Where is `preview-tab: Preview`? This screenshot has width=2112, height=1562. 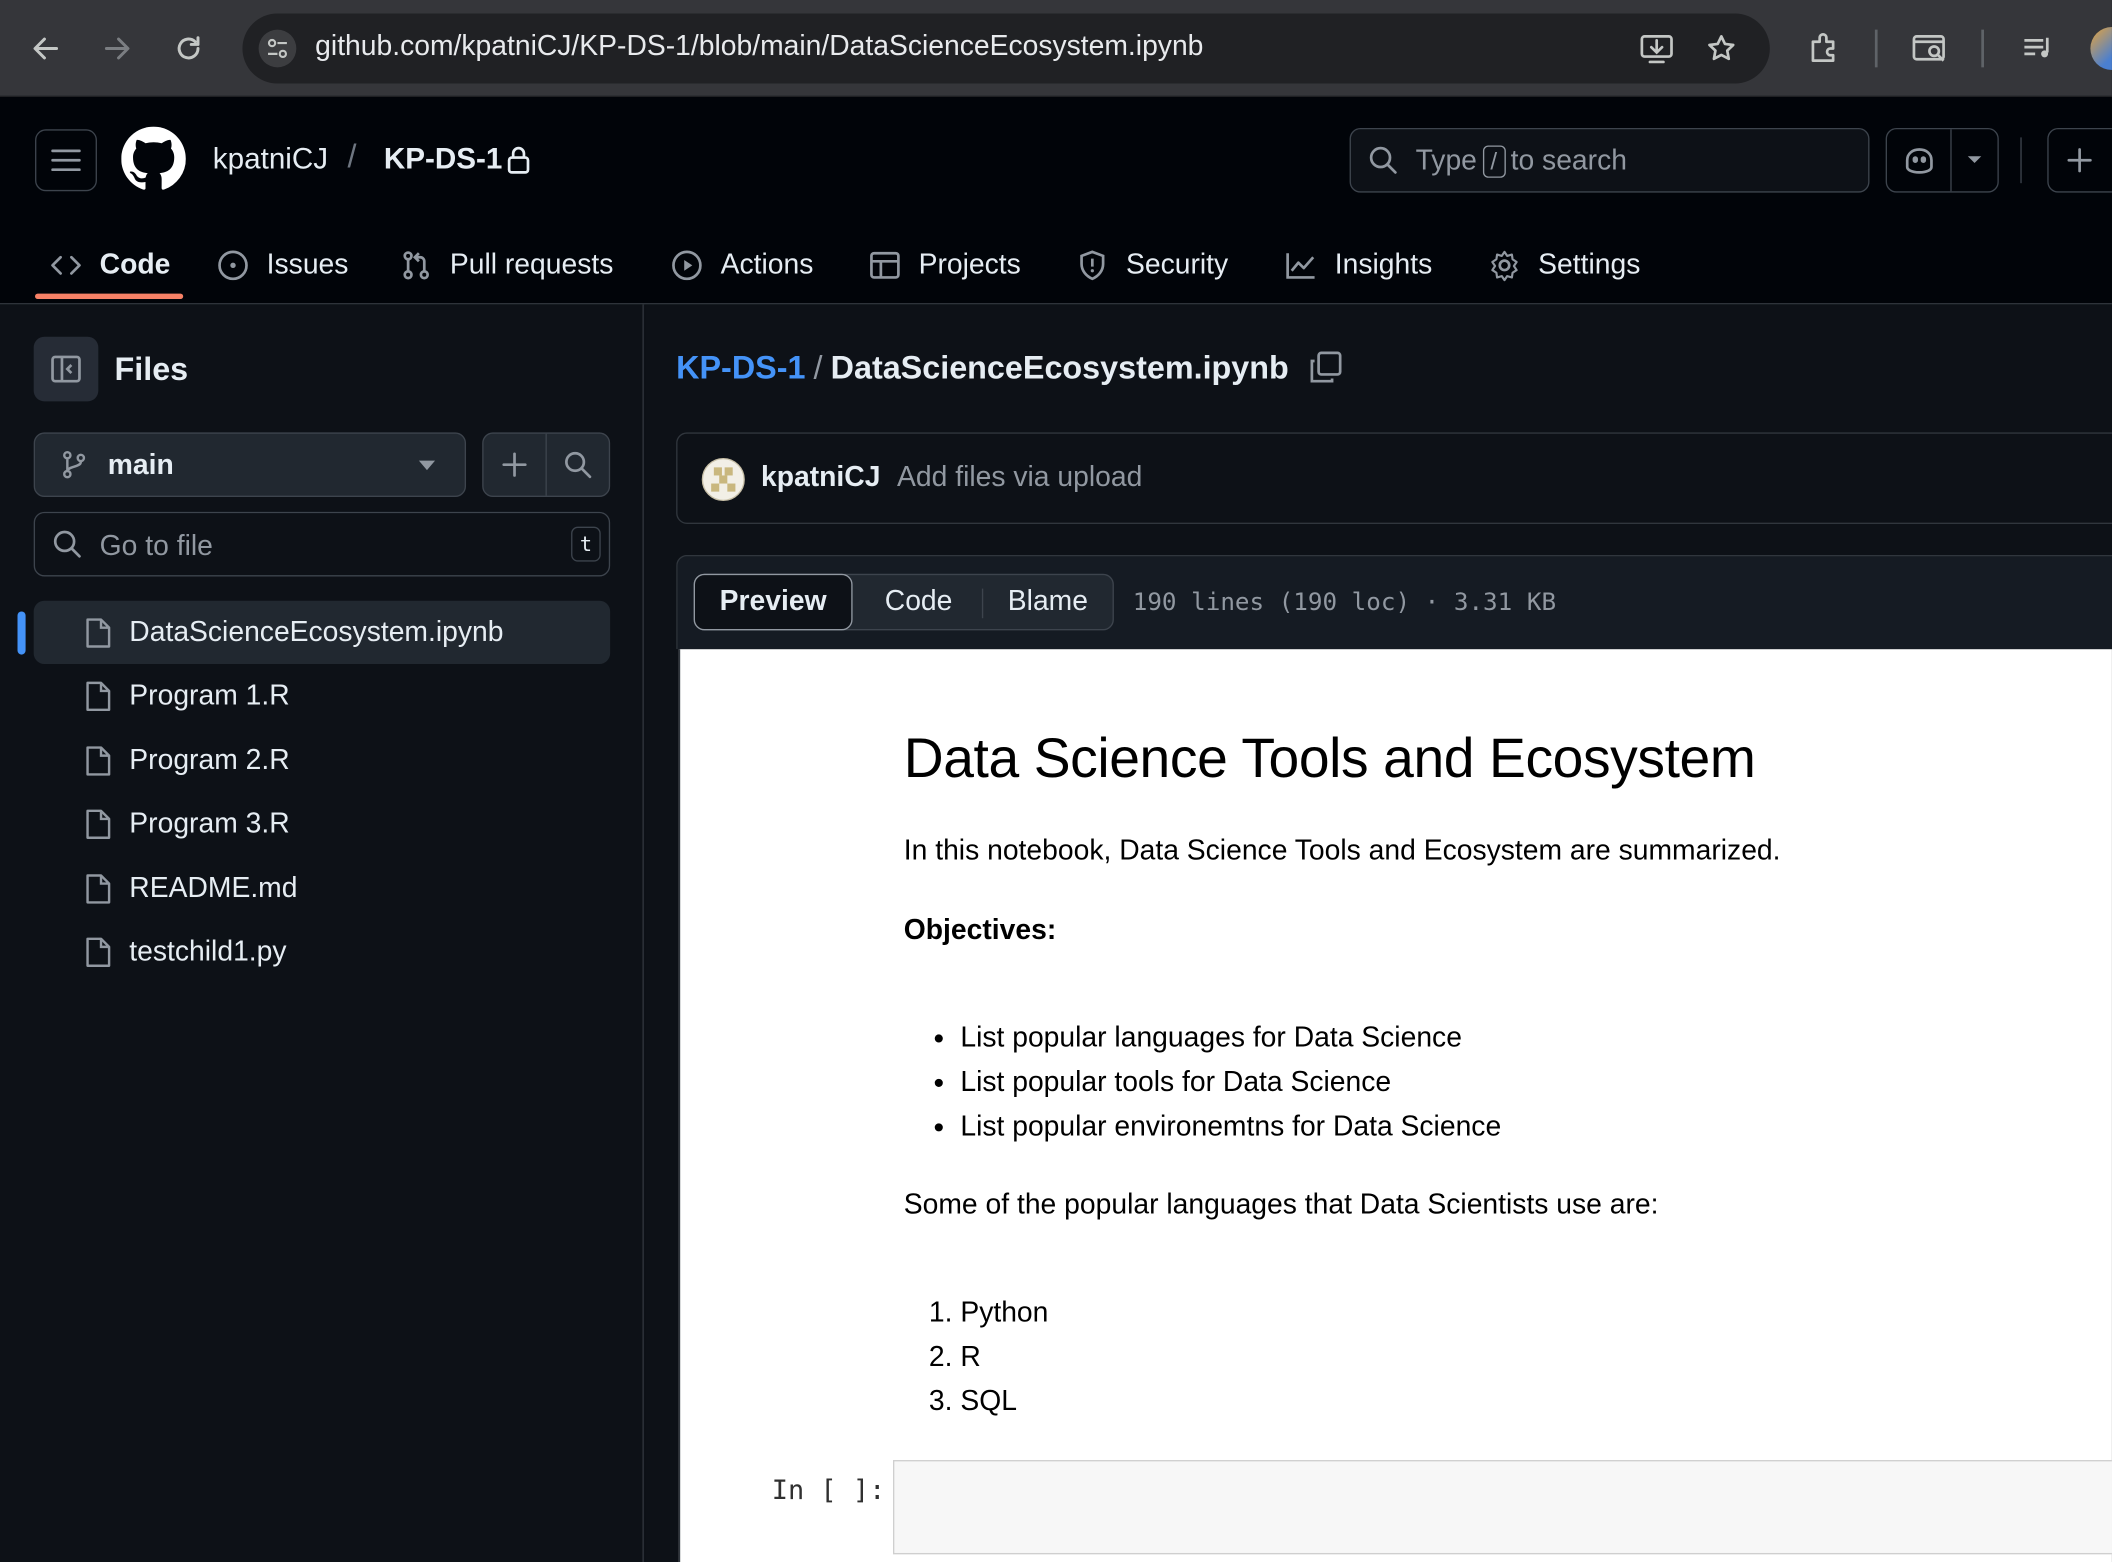 preview-tab: Preview is located at coordinates (773, 602).